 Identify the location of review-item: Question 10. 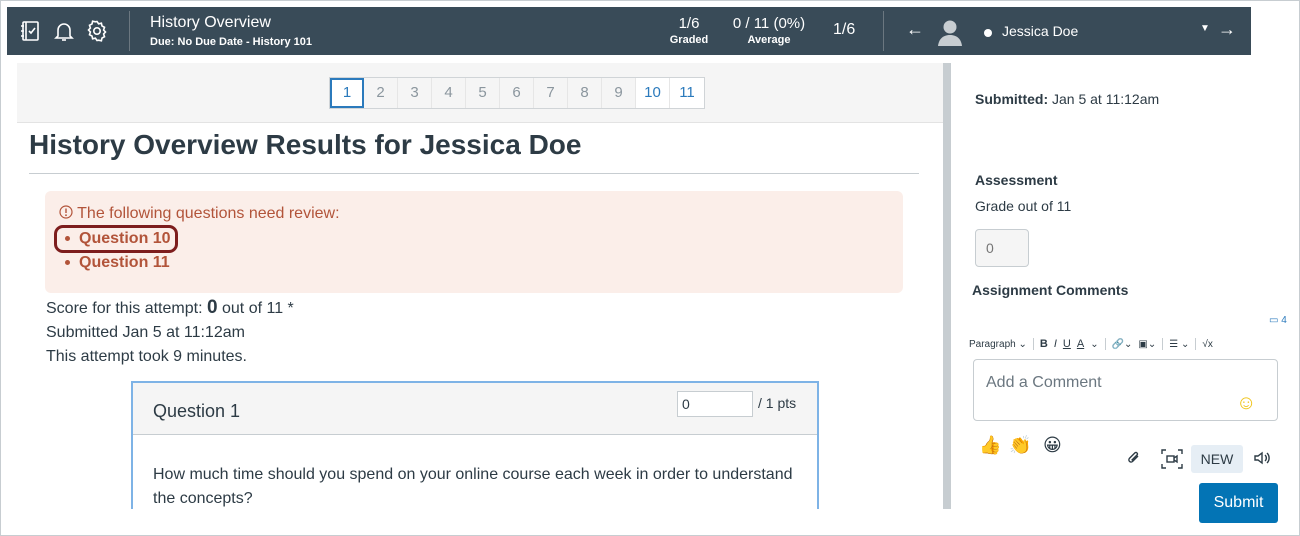
(118, 239).